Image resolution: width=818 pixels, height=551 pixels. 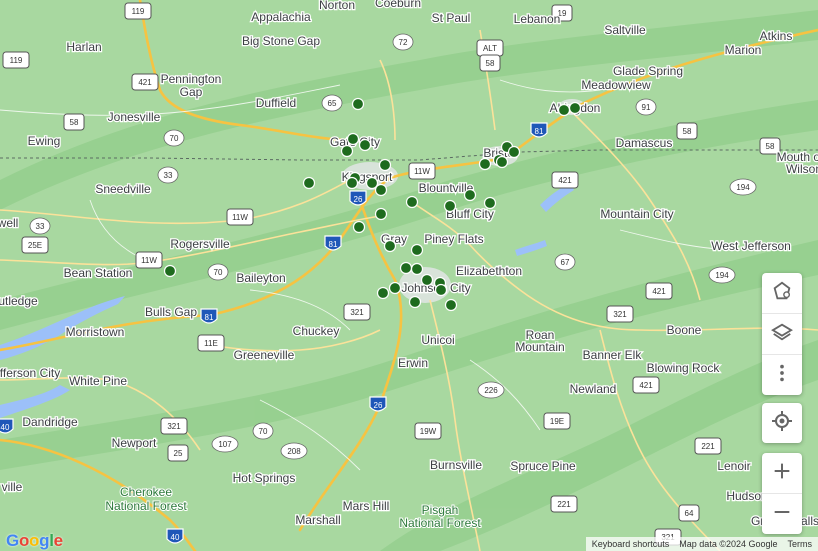 What do you see at coordinates (337, 6) in the screenshot?
I see `place-label: Norton` at bounding box center [337, 6].